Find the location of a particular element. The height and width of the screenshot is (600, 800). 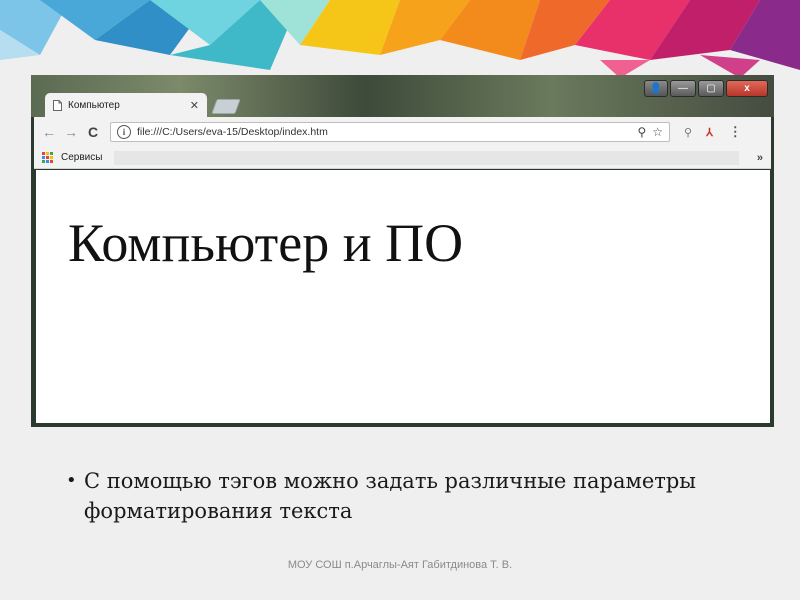

bookmarks-empty-area is located at coordinates (426, 157).